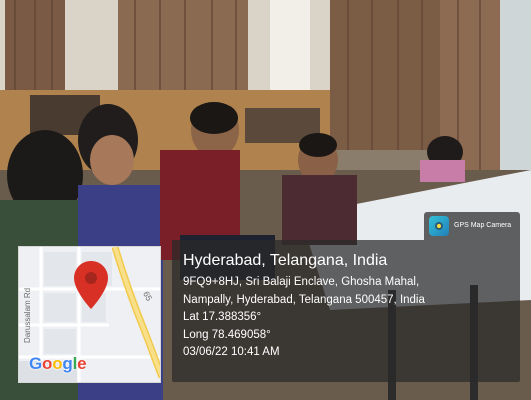 The image size is (531, 400). I want to click on map-thumbnail: 65 Darussalam Rd Google, so click(89, 314).